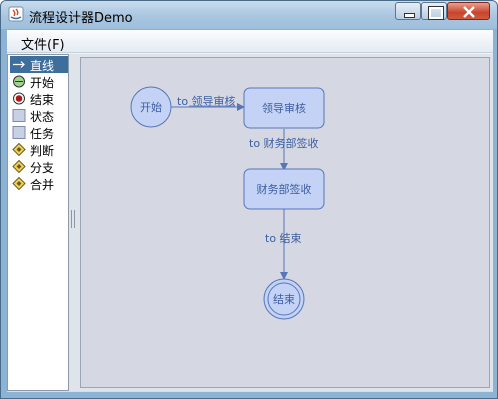  I want to click on divider-grip, so click(73, 219).